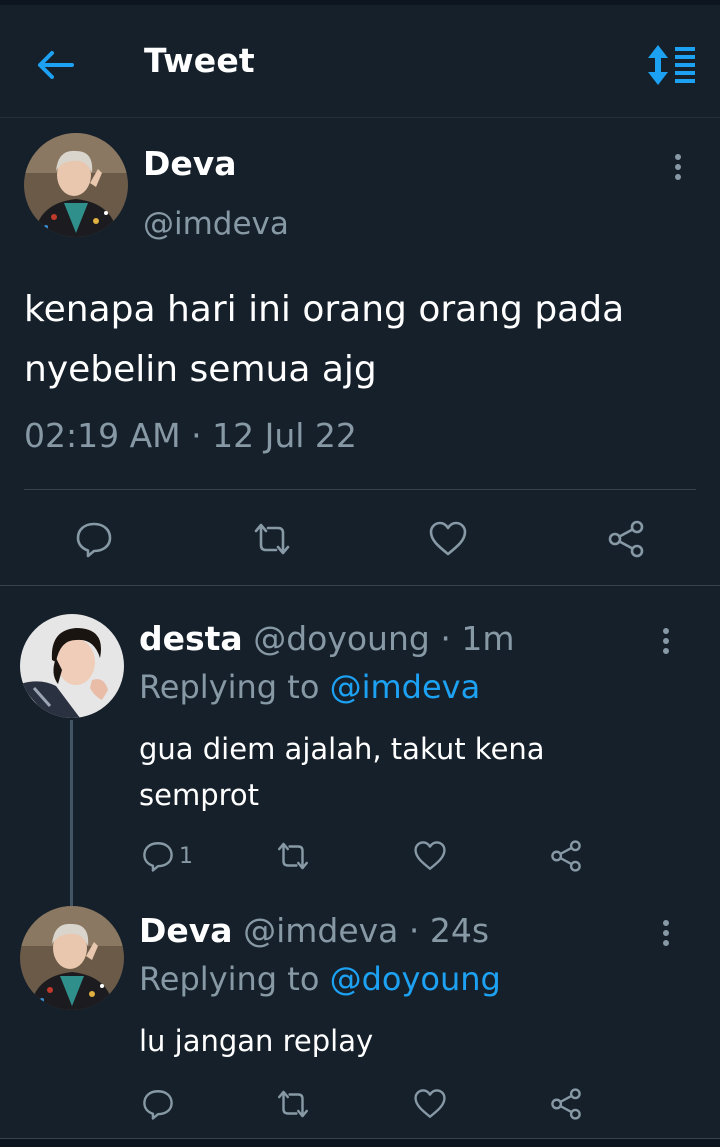 The image size is (720, 1147). I want to click on reply-author-name: Deva, so click(186, 930).